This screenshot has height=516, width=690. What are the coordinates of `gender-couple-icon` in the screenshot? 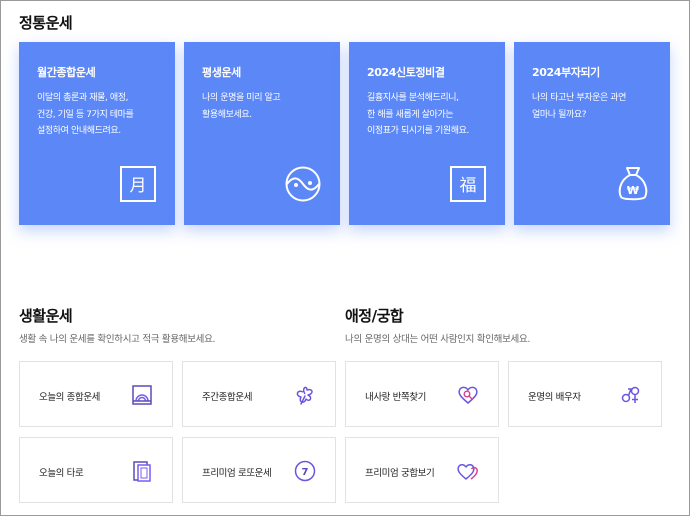 It's located at (630, 394).